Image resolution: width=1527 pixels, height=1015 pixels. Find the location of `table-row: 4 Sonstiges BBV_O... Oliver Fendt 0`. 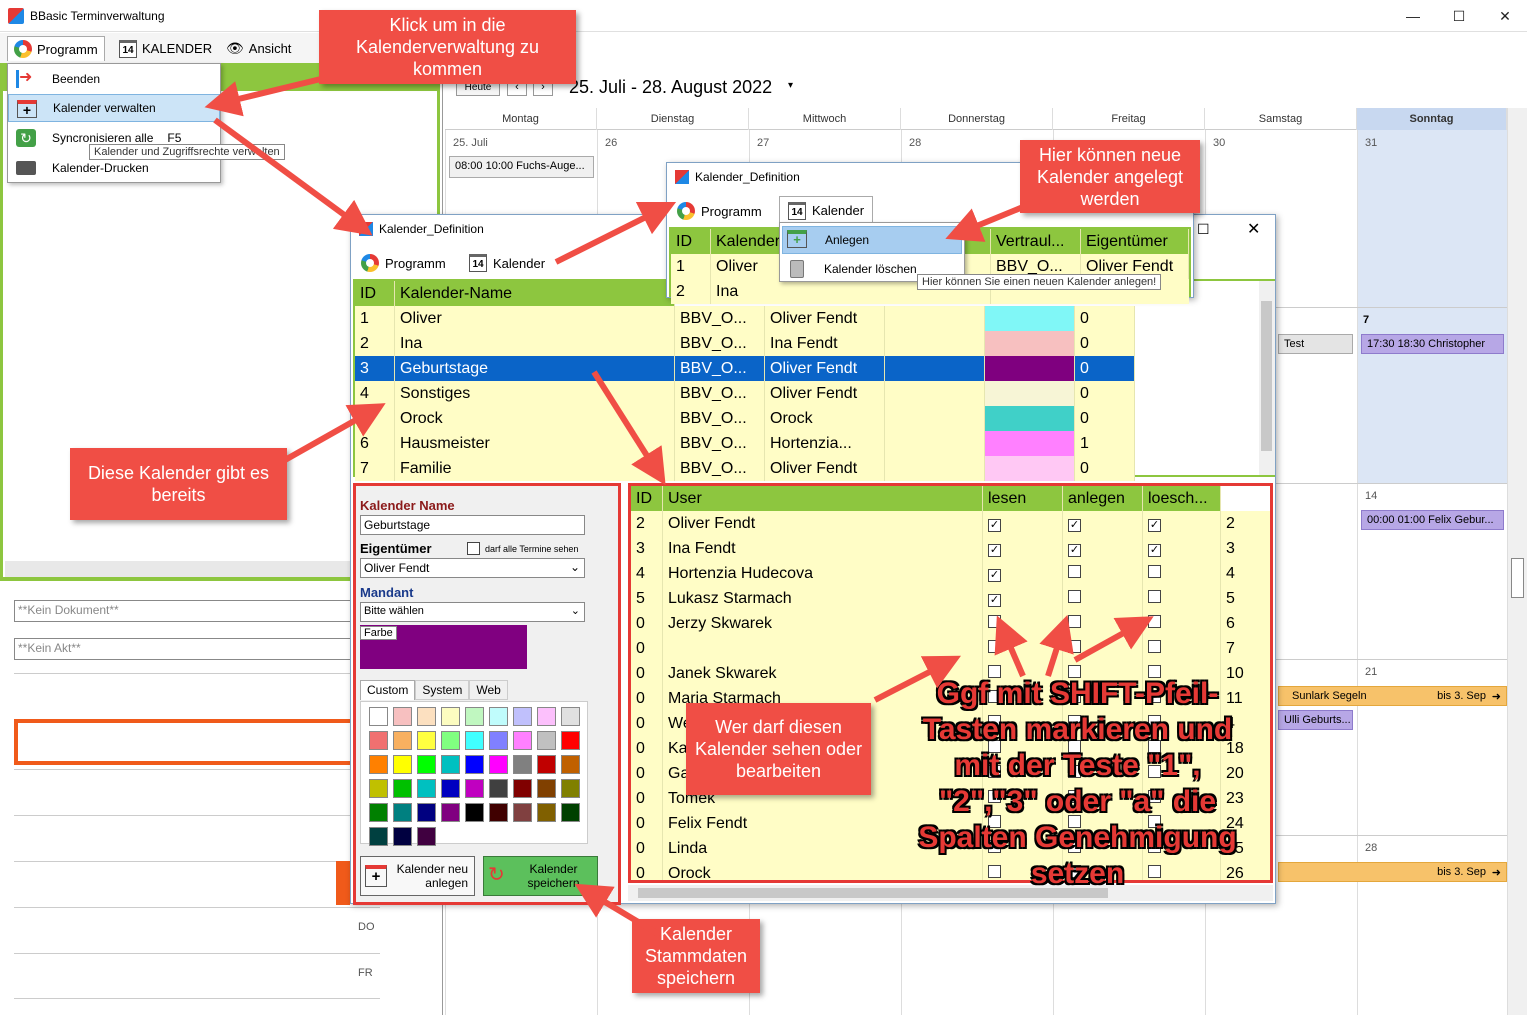

table-row: 4 Sonstiges BBV_O... Oliver Fendt 0 is located at coordinates (745, 393).